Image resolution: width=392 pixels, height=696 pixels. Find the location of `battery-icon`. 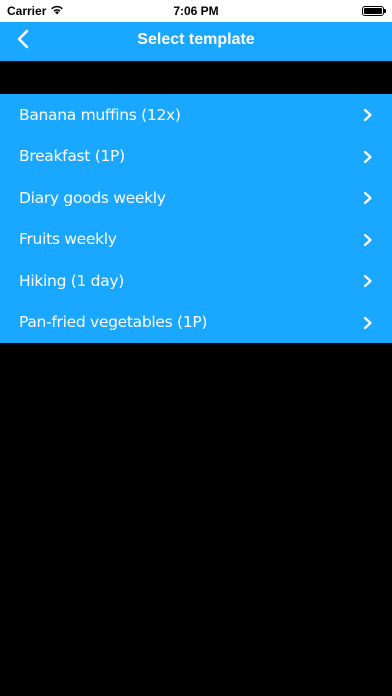

battery-icon is located at coordinates (374, 11).